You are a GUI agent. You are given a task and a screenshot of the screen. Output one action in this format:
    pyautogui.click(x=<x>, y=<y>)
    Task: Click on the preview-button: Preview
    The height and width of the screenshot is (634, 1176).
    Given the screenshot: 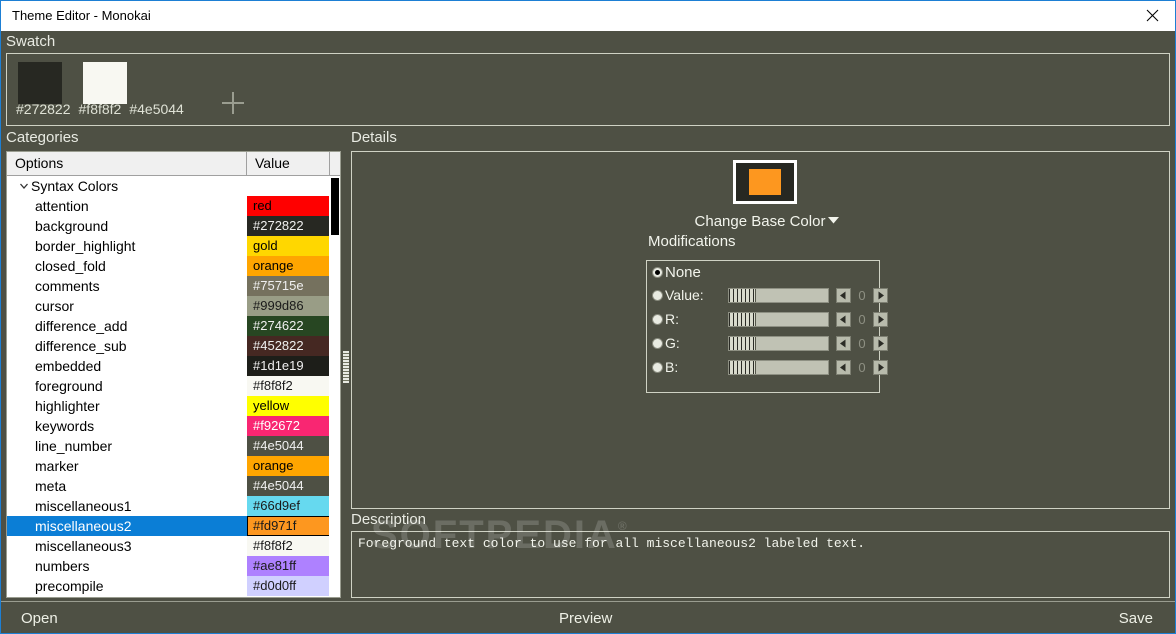 What is the action you would take?
    pyautogui.click(x=585, y=618)
    